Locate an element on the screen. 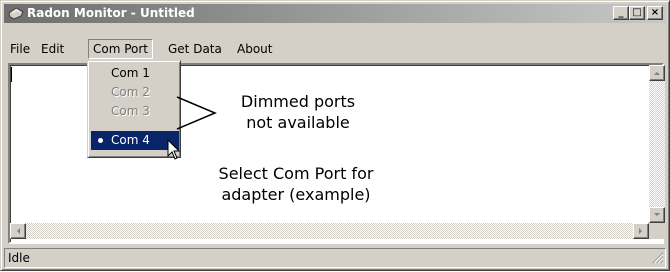 This screenshot has width=670, height=272. annotation-select-line1: Select Com Port for is located at coordinates (296, 173).